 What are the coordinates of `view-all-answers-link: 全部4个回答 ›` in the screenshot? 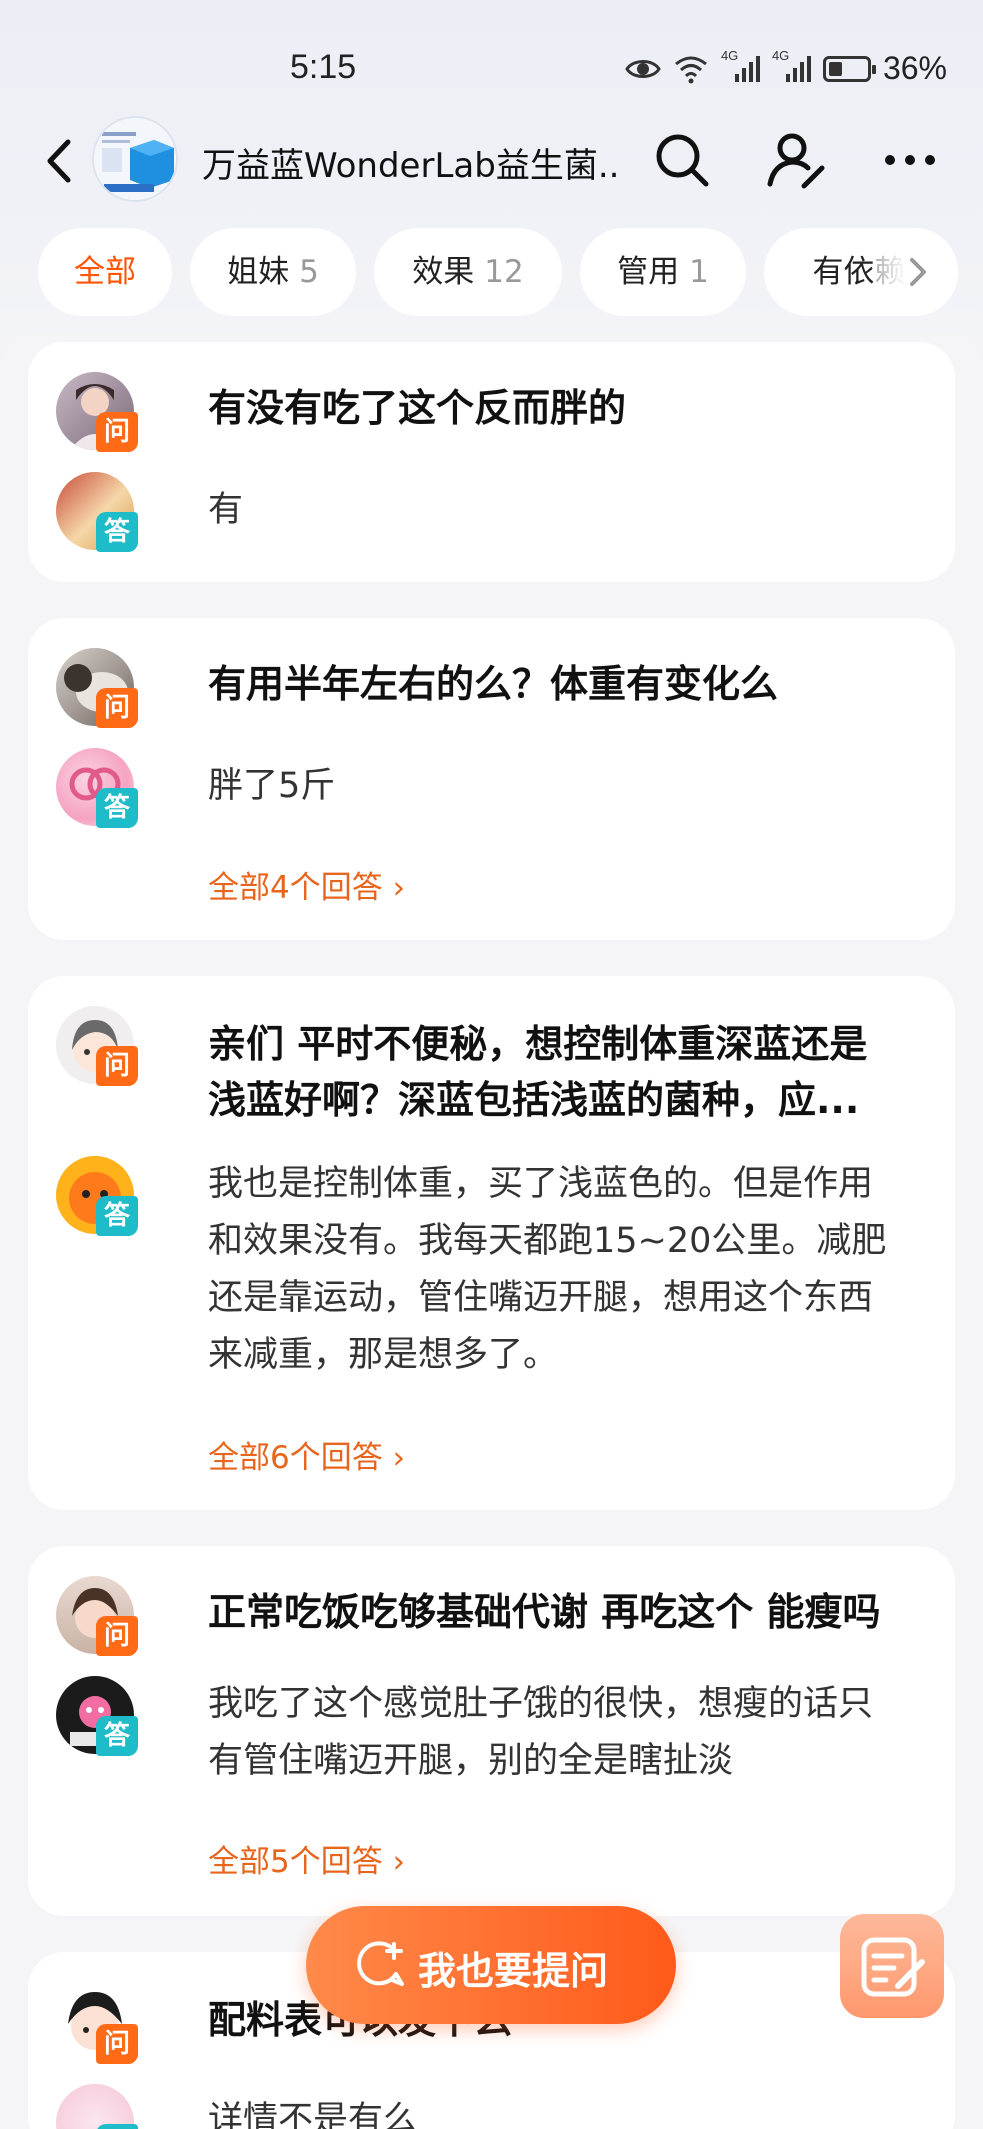 It's located at (306, 884).